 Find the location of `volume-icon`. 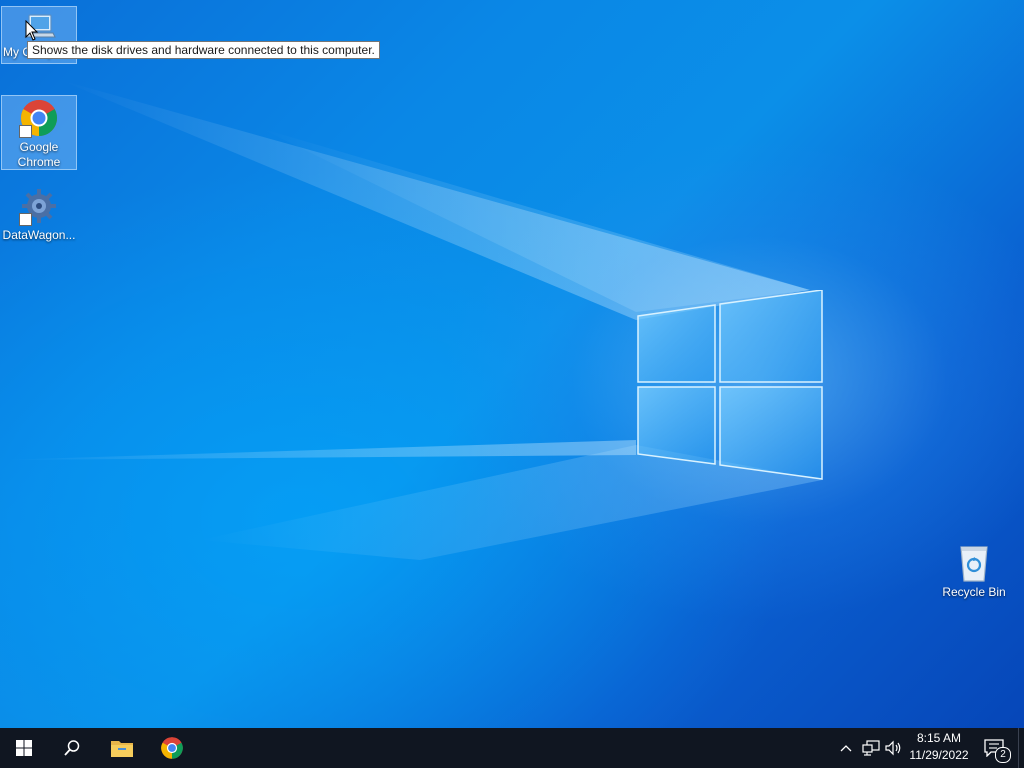

volume-icon is located at coordinates (893, 748).